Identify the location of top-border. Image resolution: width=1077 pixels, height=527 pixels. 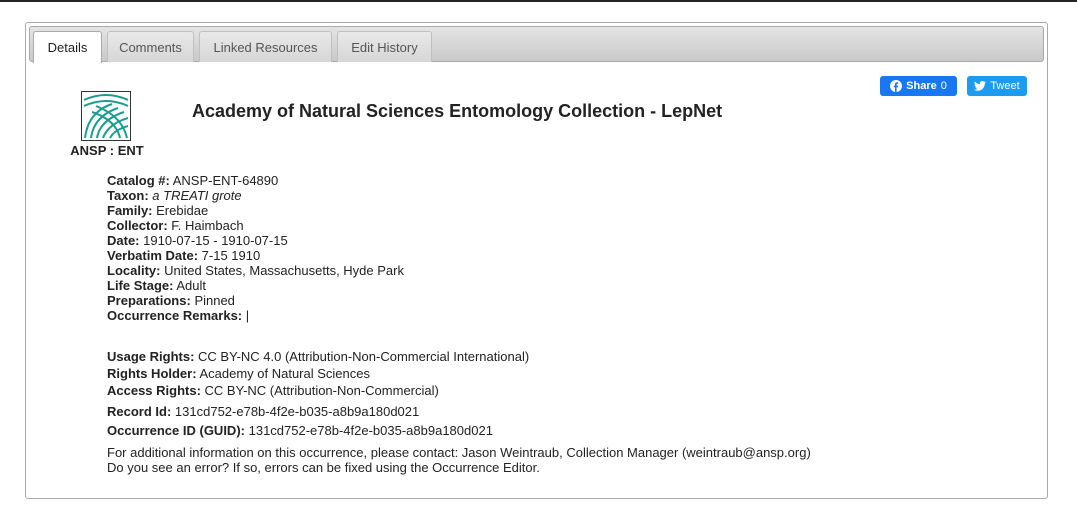
(538, 1).